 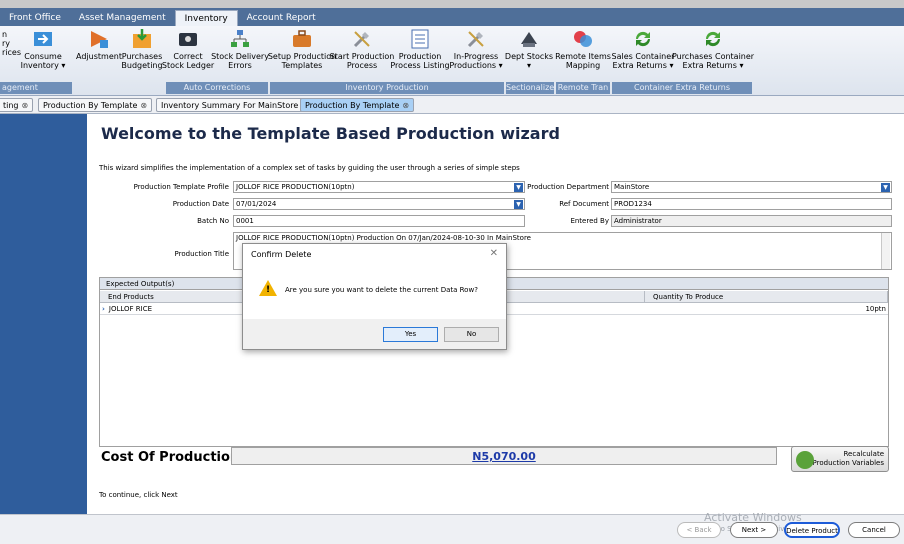 I want to click on start-production-process-button: Start Production Process, so click(x=362, y=49).